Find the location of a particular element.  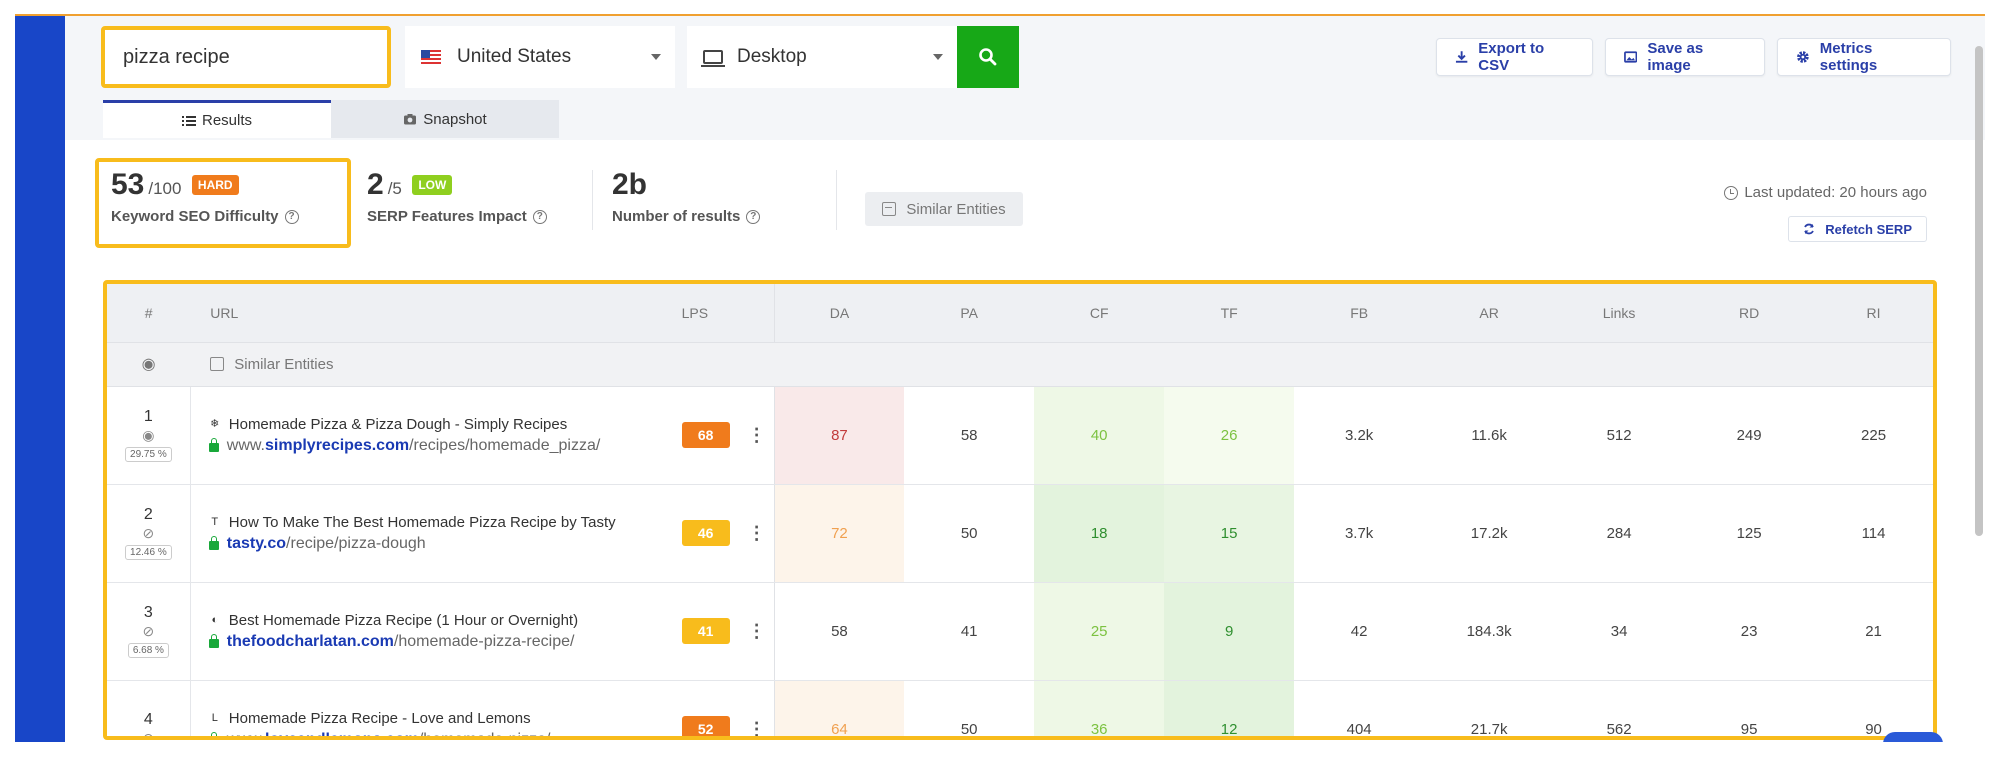

monitor-icon is located at coordinates (713, 58).